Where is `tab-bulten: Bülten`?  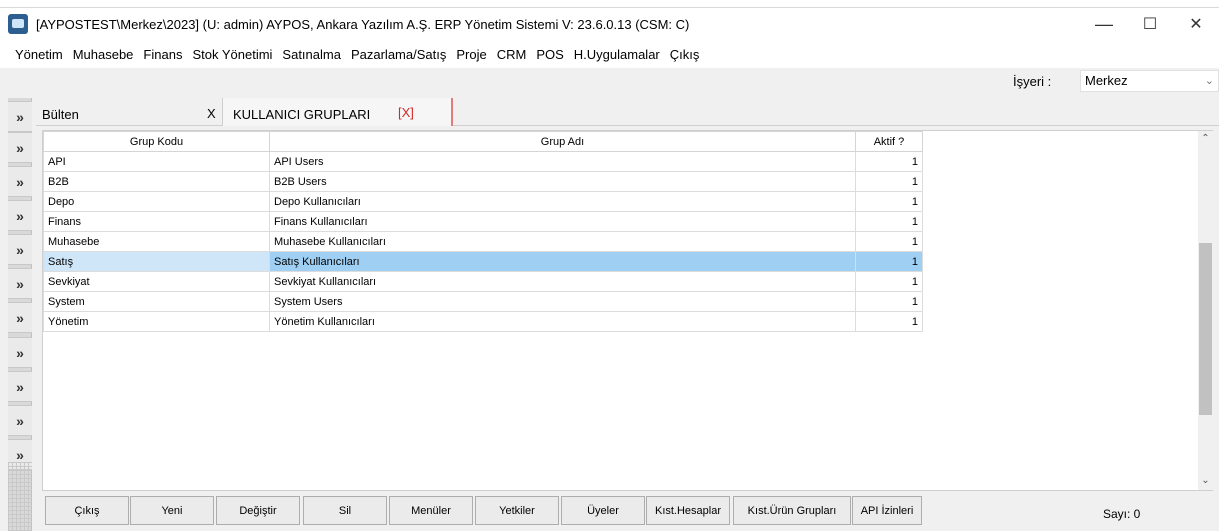
tab-bulten: Bülten is located at coordinates (60, 114).